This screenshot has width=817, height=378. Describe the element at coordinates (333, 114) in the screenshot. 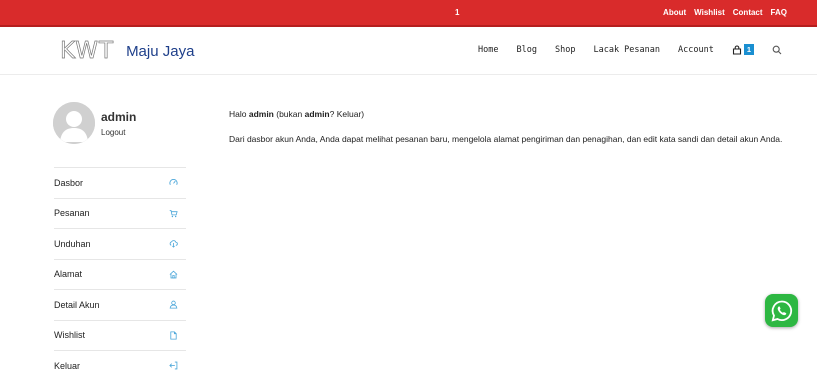

I see `greeting-question: ?` at that location.